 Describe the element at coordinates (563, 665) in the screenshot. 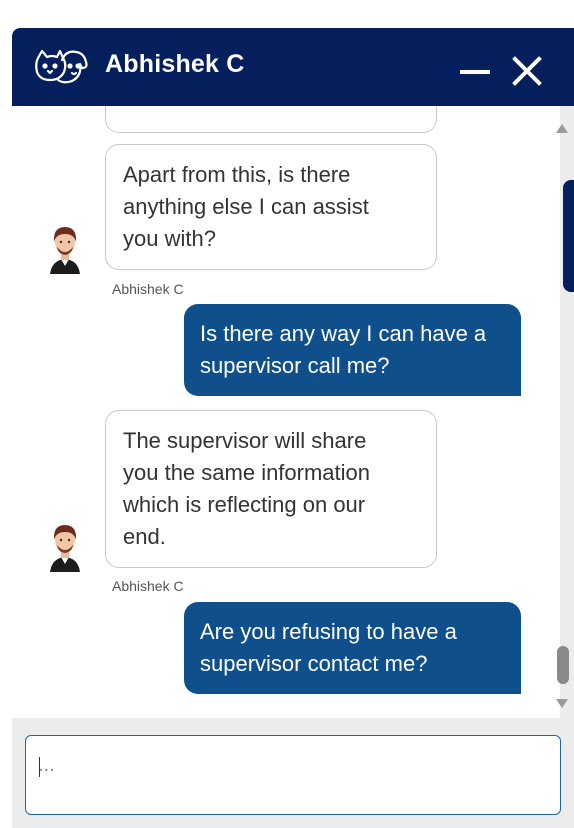

I see `scrollbar-thumb` at that location.